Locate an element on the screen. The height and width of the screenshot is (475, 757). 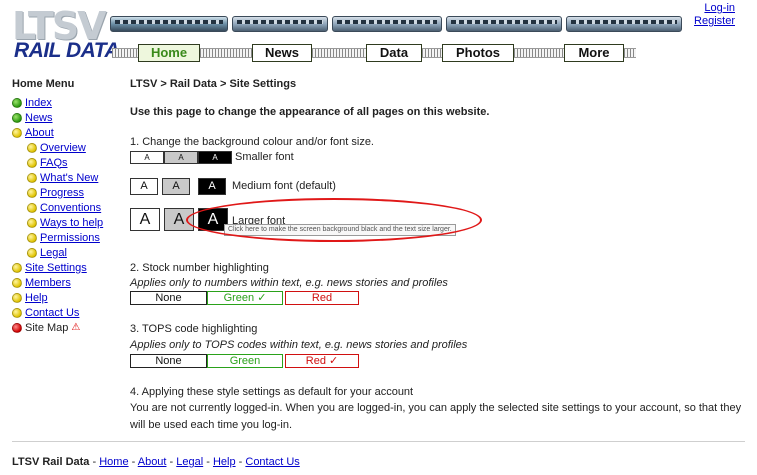
sidebar-item-label: About is located at coordinates (39, 133).